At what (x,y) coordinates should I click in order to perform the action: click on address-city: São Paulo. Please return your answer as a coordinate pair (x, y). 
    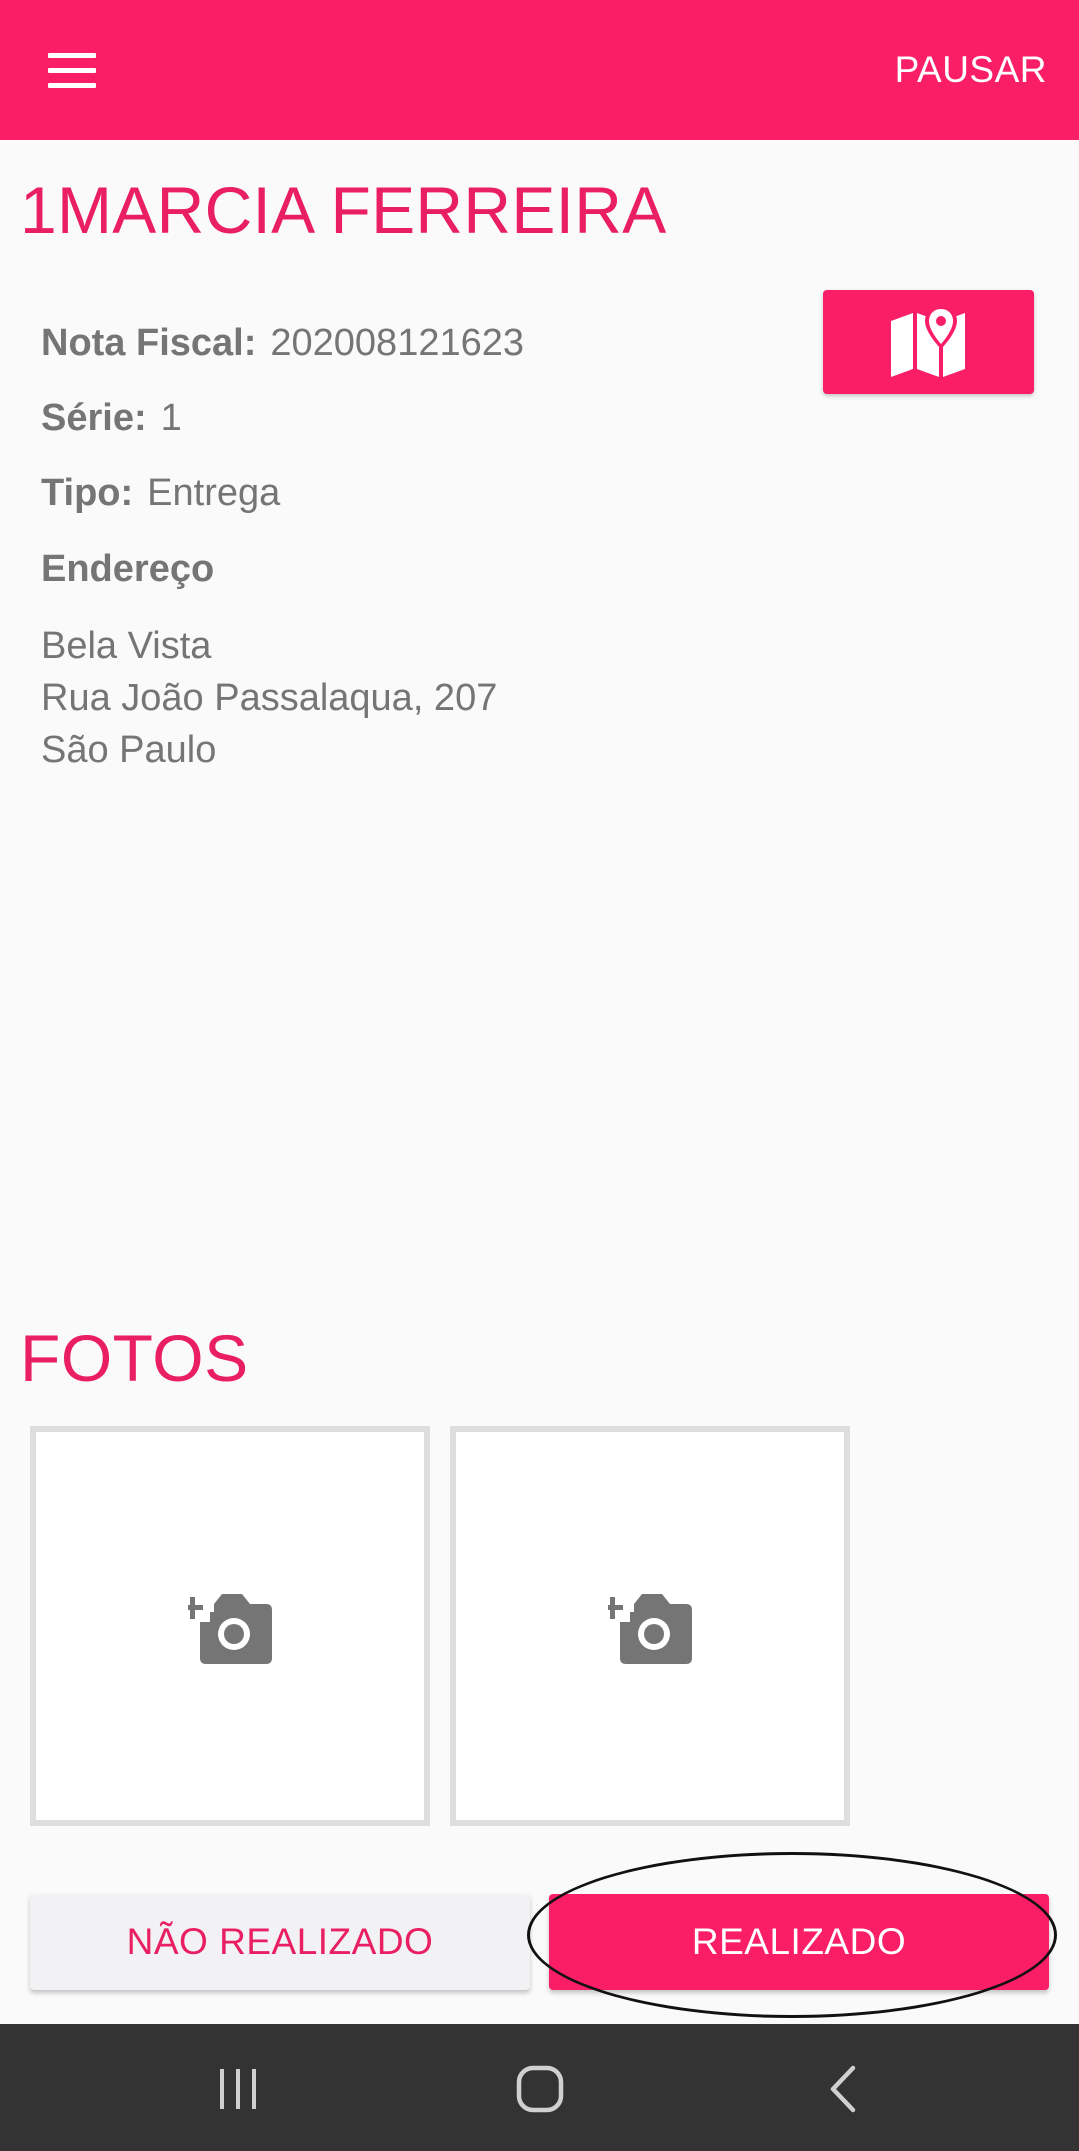
    Looking at the image, I should click on (129, 750).